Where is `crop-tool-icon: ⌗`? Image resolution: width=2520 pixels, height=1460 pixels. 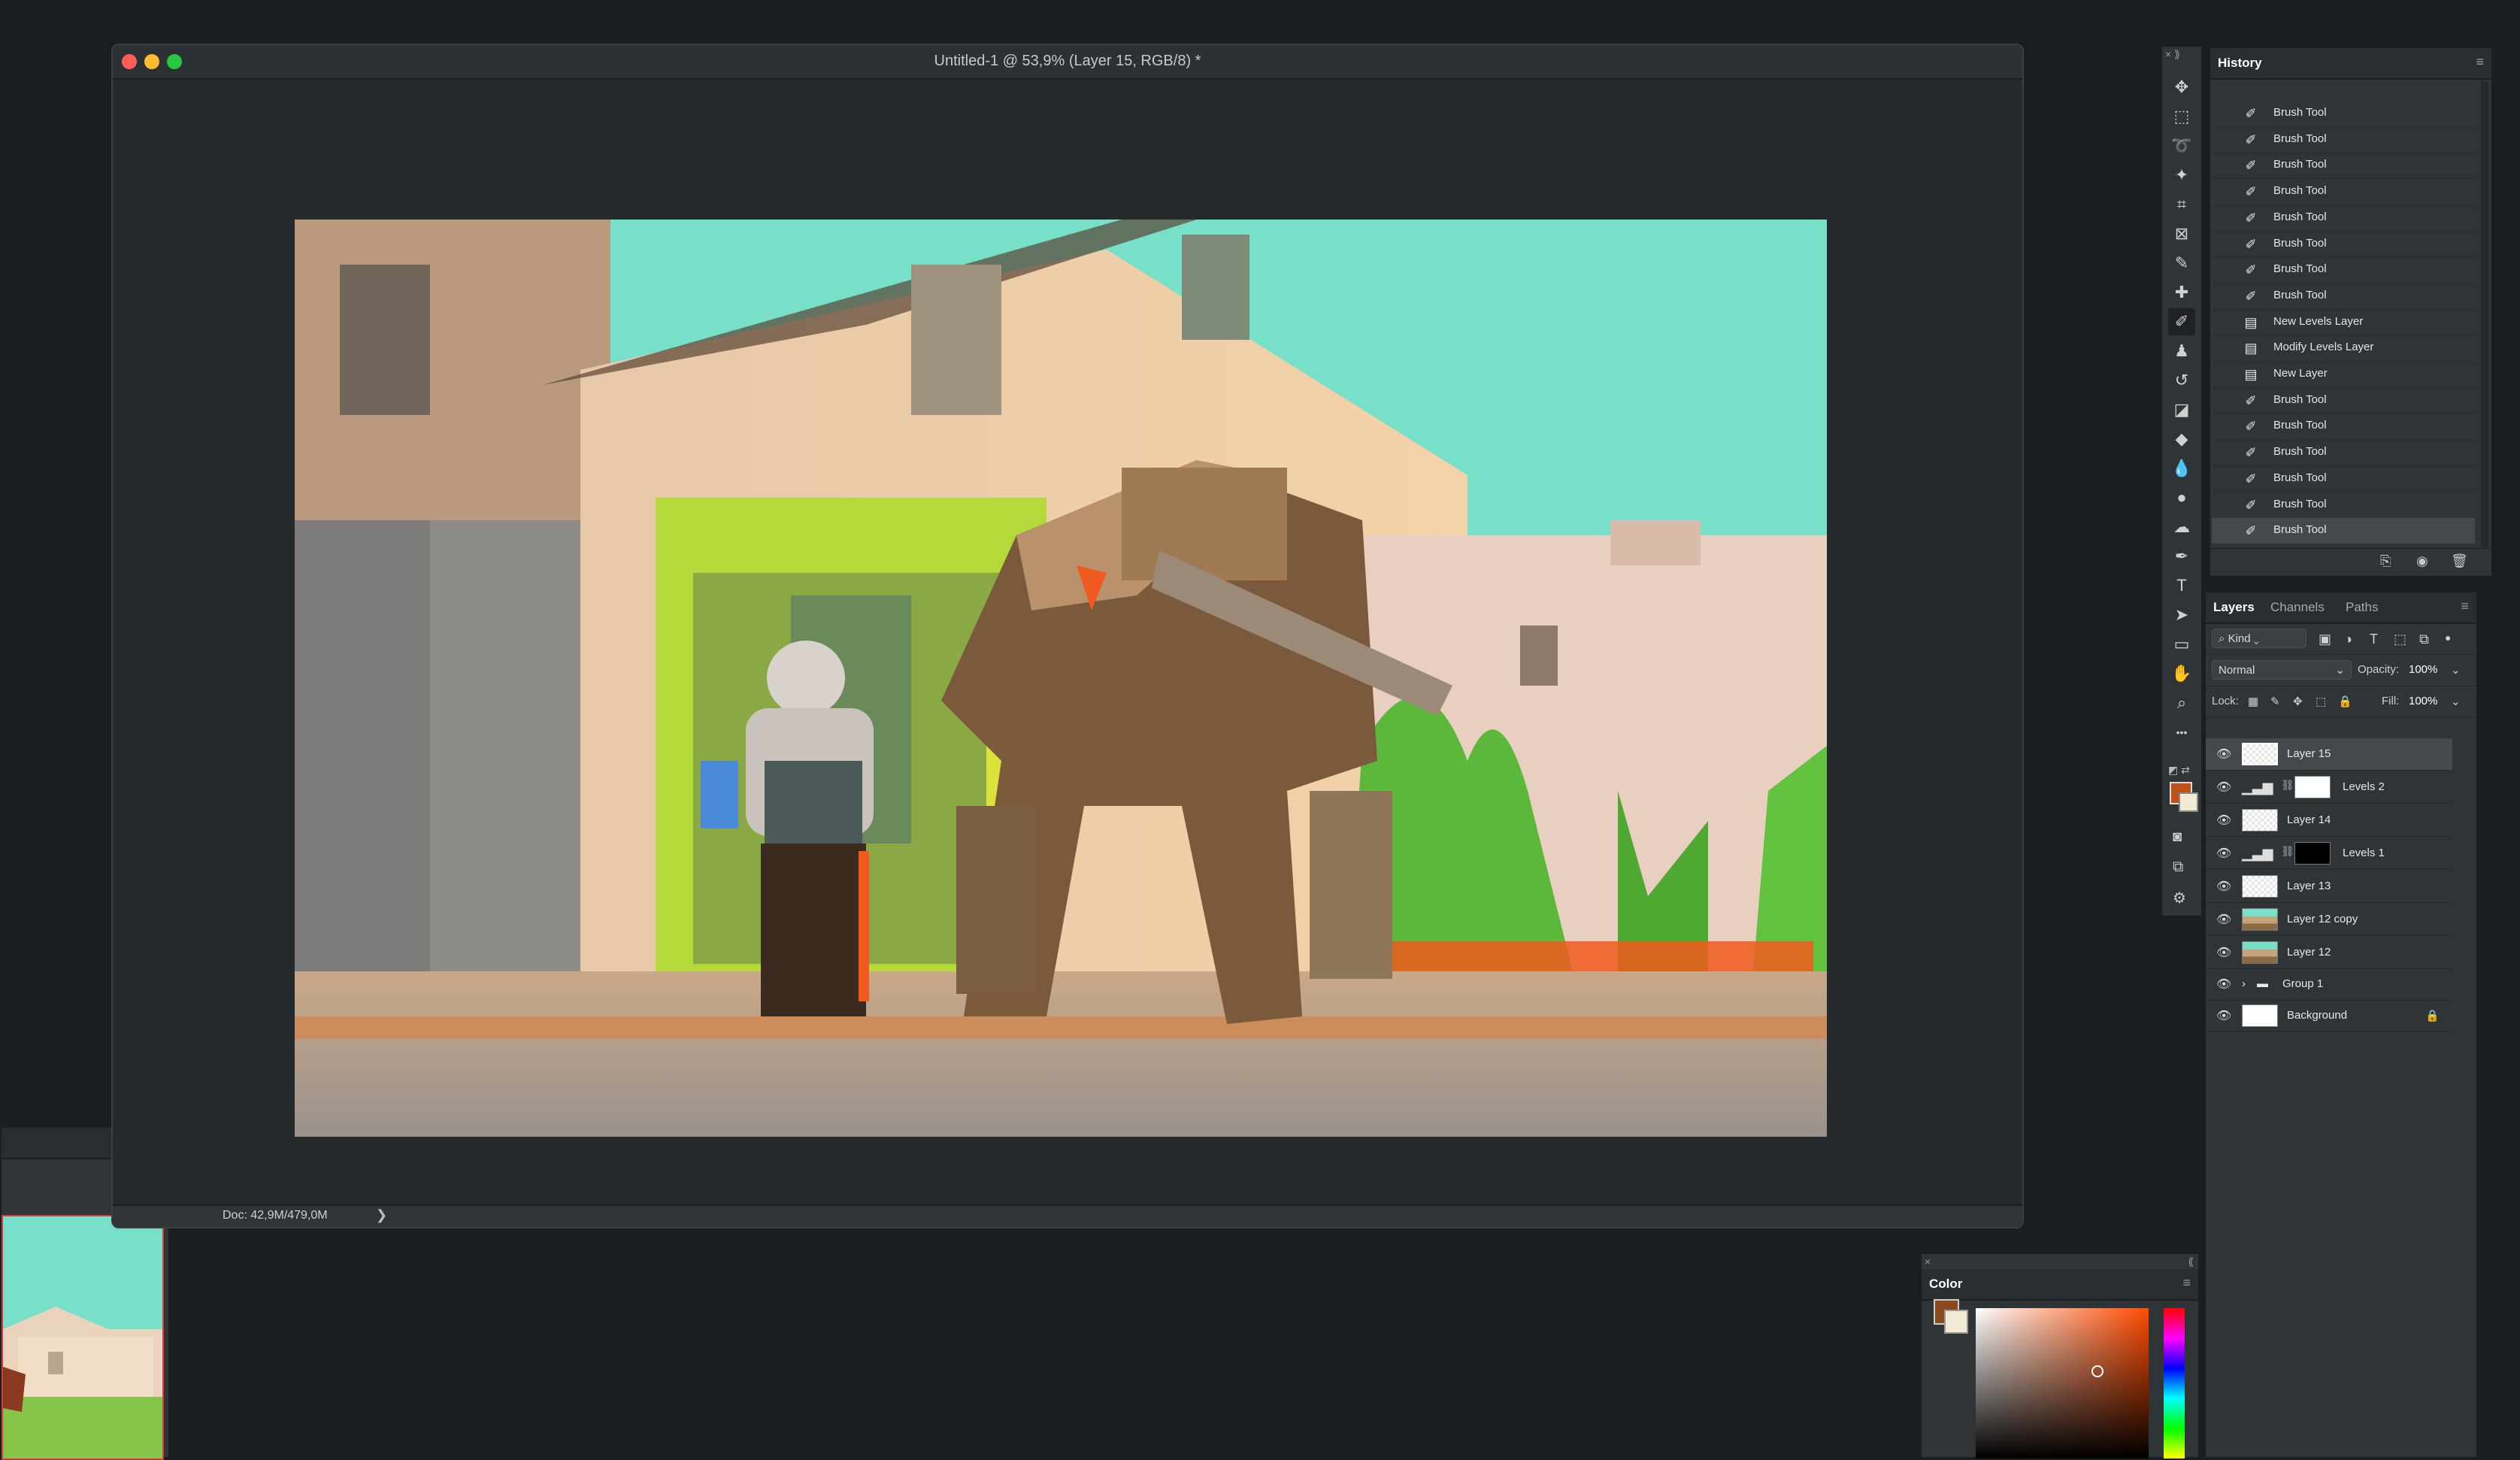 crop-tool-icon: ⌗ is located at coordinates (2181, 204).